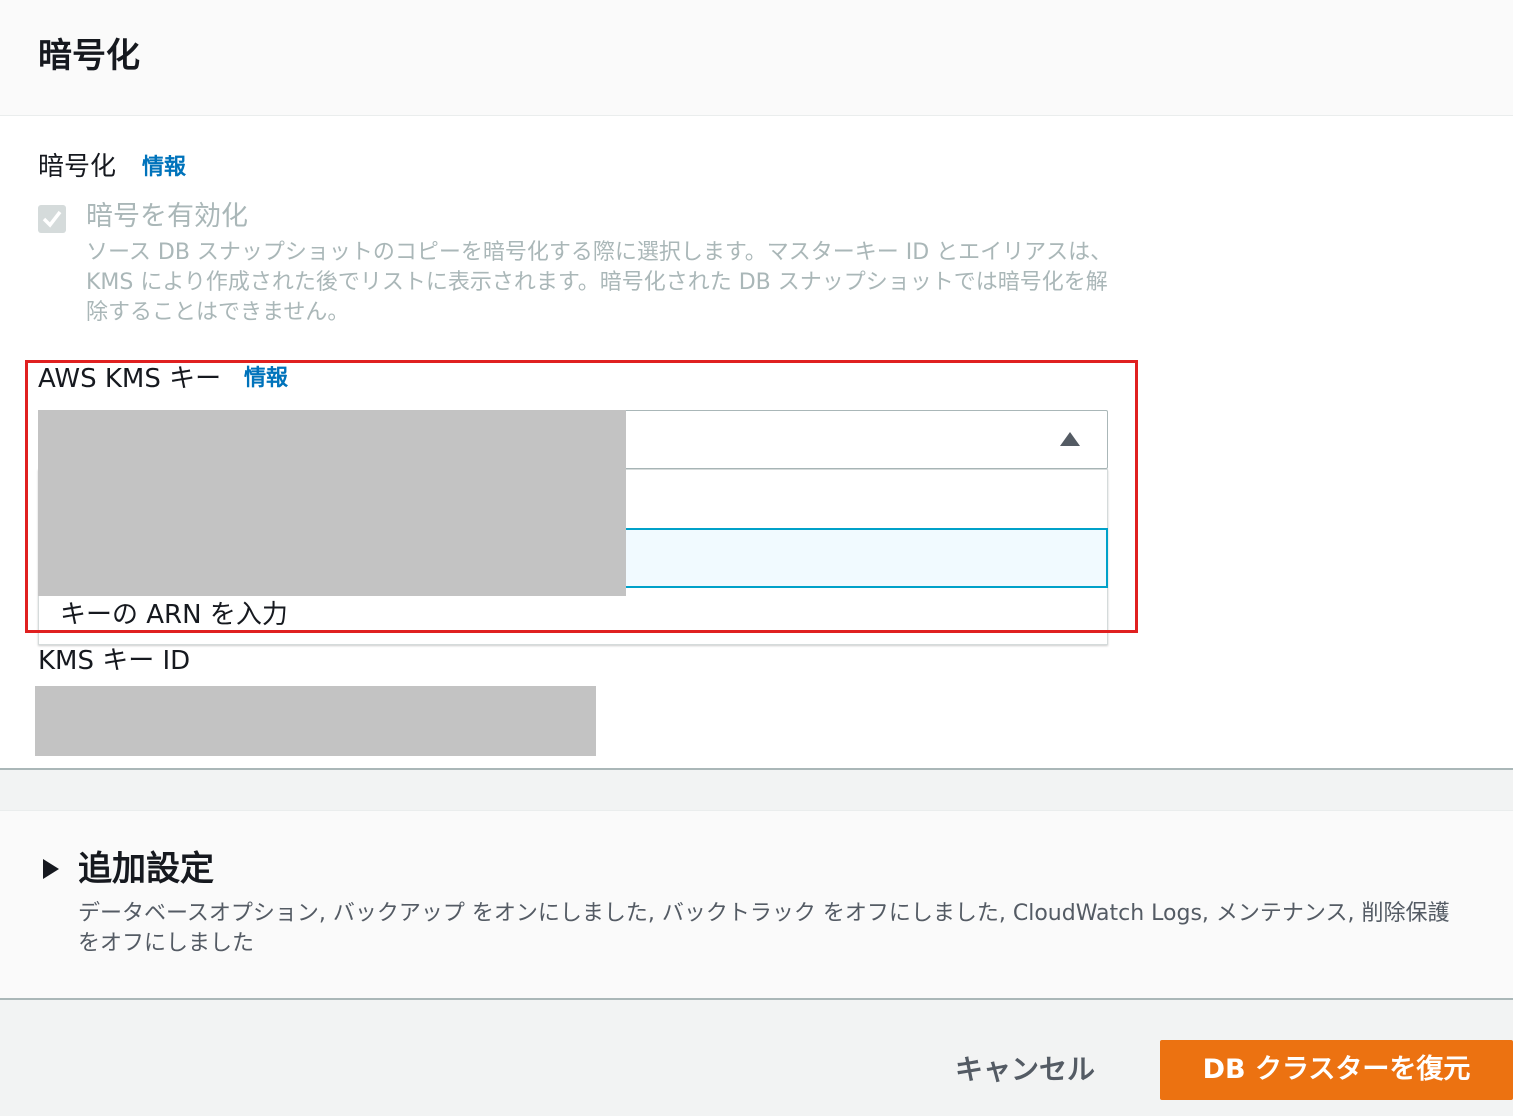 Image resolution: width=1513 pixels, height=1116 pixels. Describe the element at coordinates (174, 615) in the screenshot. I see `dropdown-option-enter-arn: キーの ARN を入力` at that location.